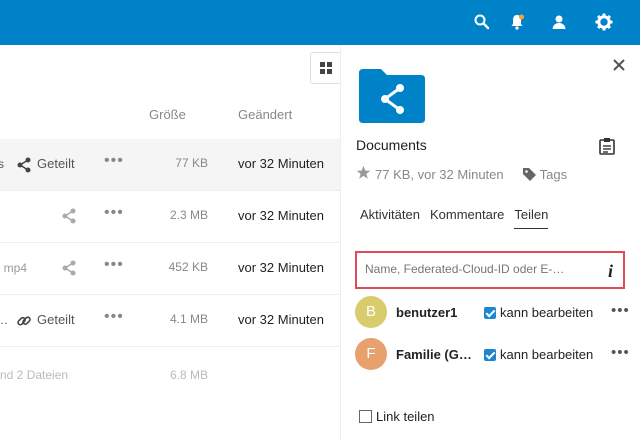  Describe the element at coordinates (34, 375) in the screenshot. I see `summary-text: nd 2 Dateien` at that location.